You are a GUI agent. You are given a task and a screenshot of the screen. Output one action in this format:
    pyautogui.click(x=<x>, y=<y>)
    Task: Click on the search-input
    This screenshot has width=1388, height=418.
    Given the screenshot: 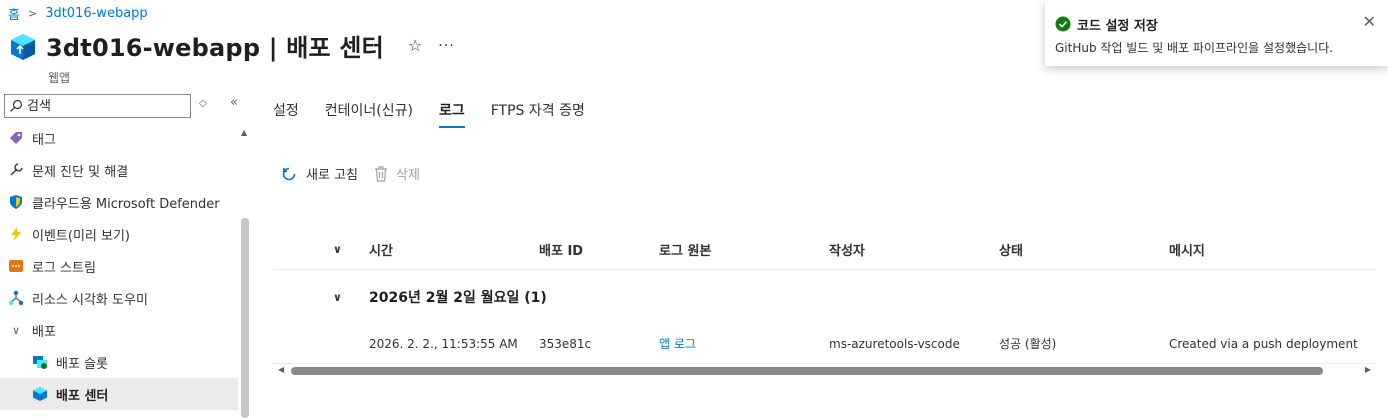 What is the action you would take?
    pyautogui.click(x=102, y=106)
    